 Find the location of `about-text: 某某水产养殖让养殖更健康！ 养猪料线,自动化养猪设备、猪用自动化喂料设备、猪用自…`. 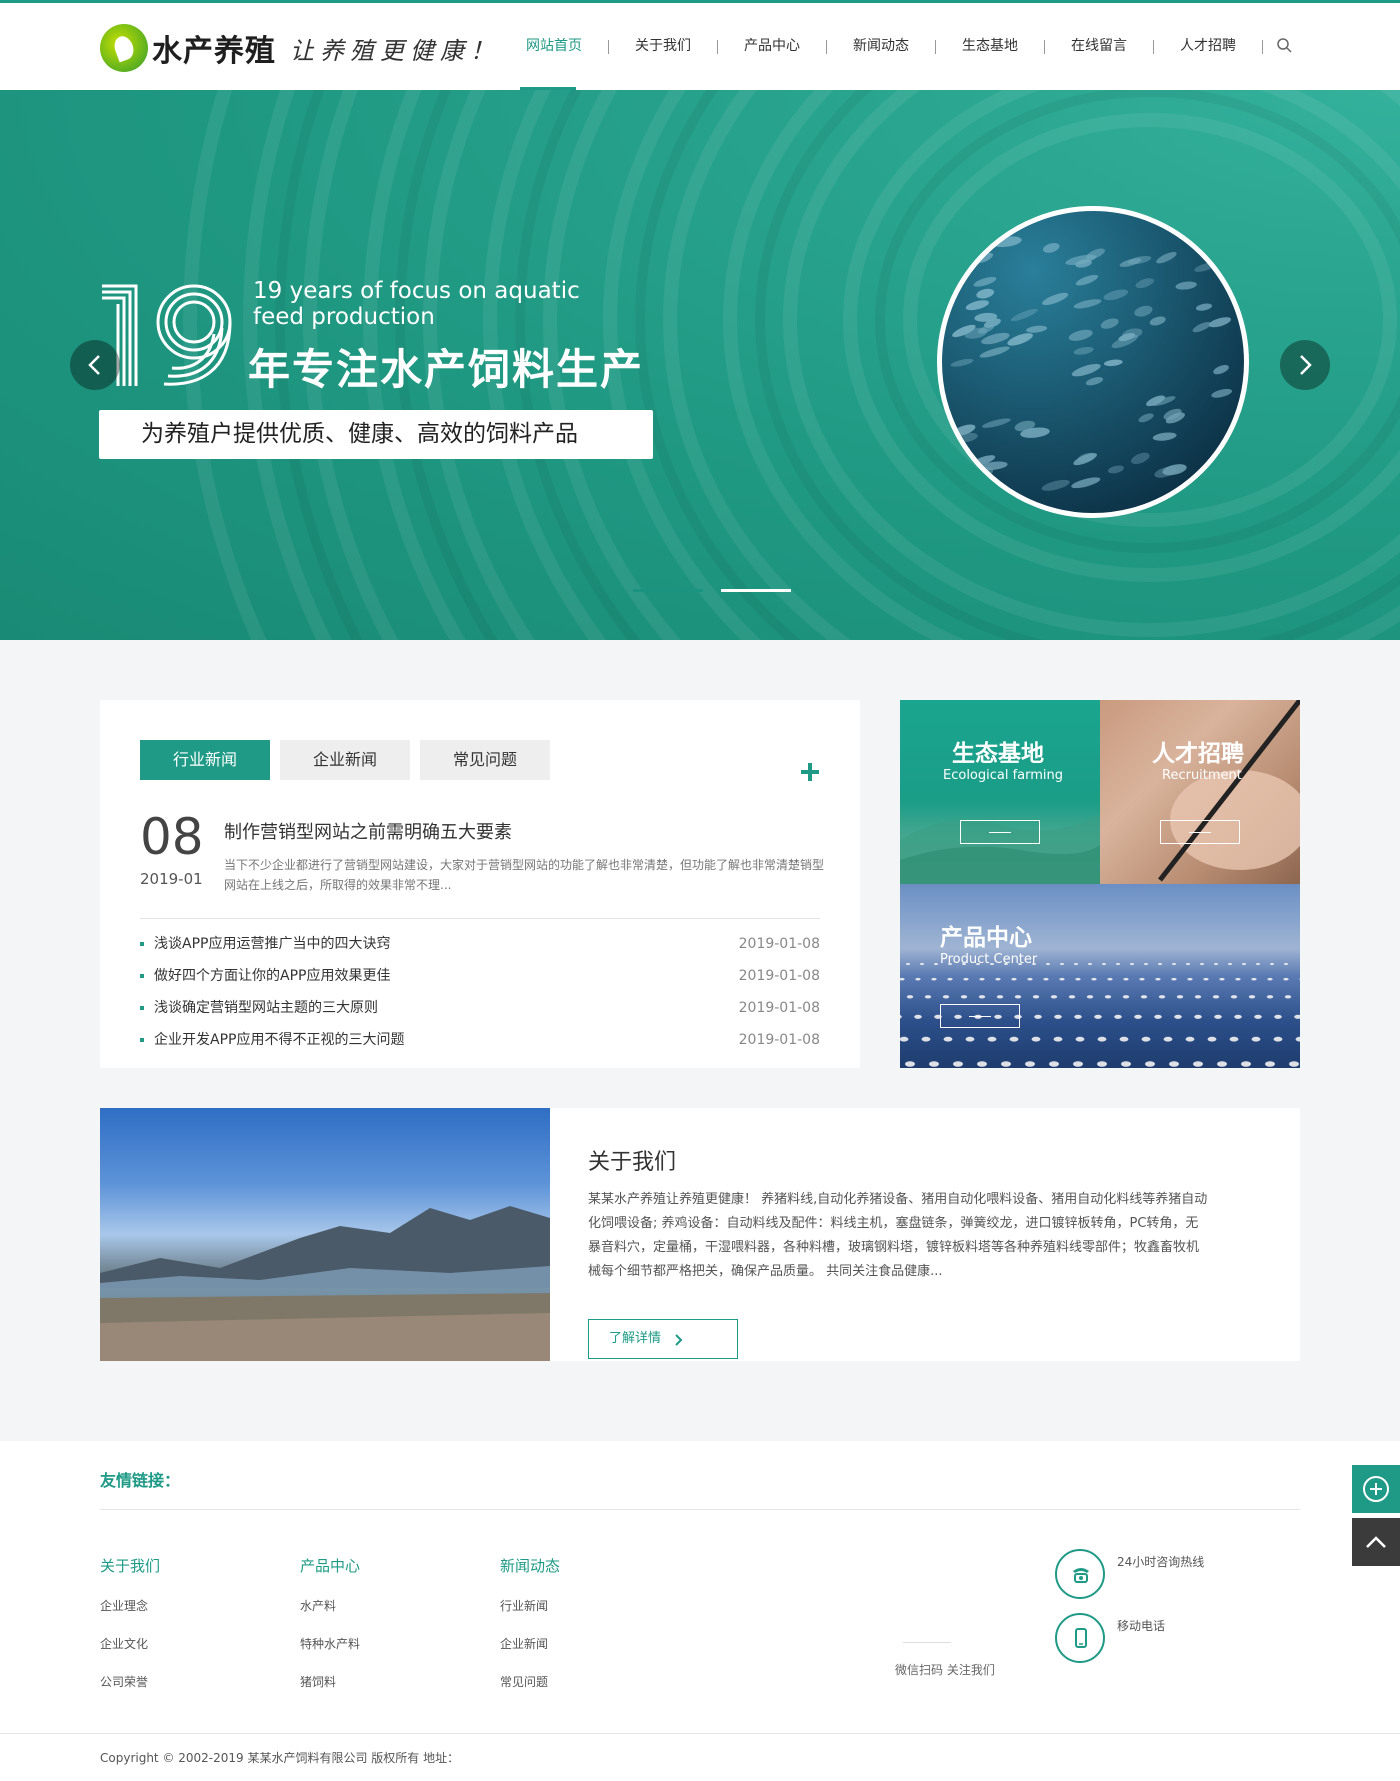

about-text: 某某水产养殖让养殖更健康！ 养猪料线,自动化养猪设备、猪用自动化喂料设备、猪用自… is located at coordinates (898, 1235).